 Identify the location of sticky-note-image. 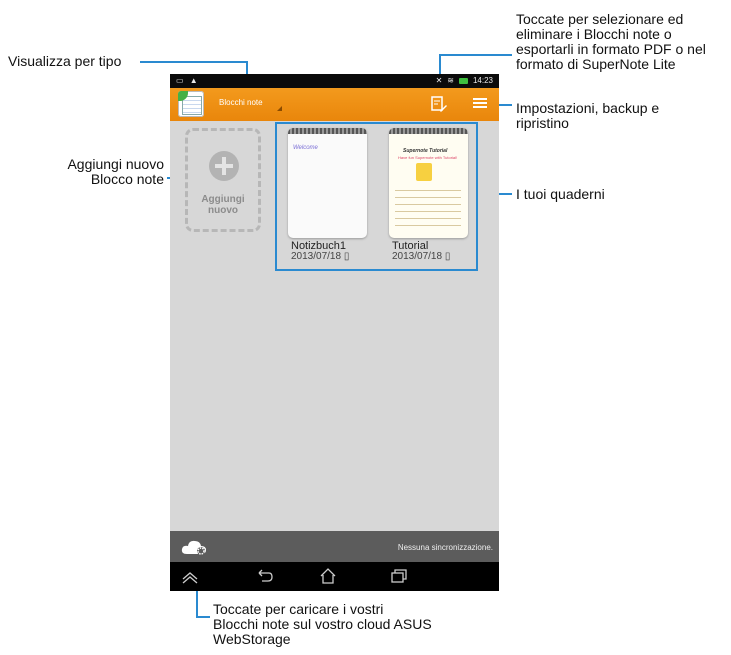
(424, 172).